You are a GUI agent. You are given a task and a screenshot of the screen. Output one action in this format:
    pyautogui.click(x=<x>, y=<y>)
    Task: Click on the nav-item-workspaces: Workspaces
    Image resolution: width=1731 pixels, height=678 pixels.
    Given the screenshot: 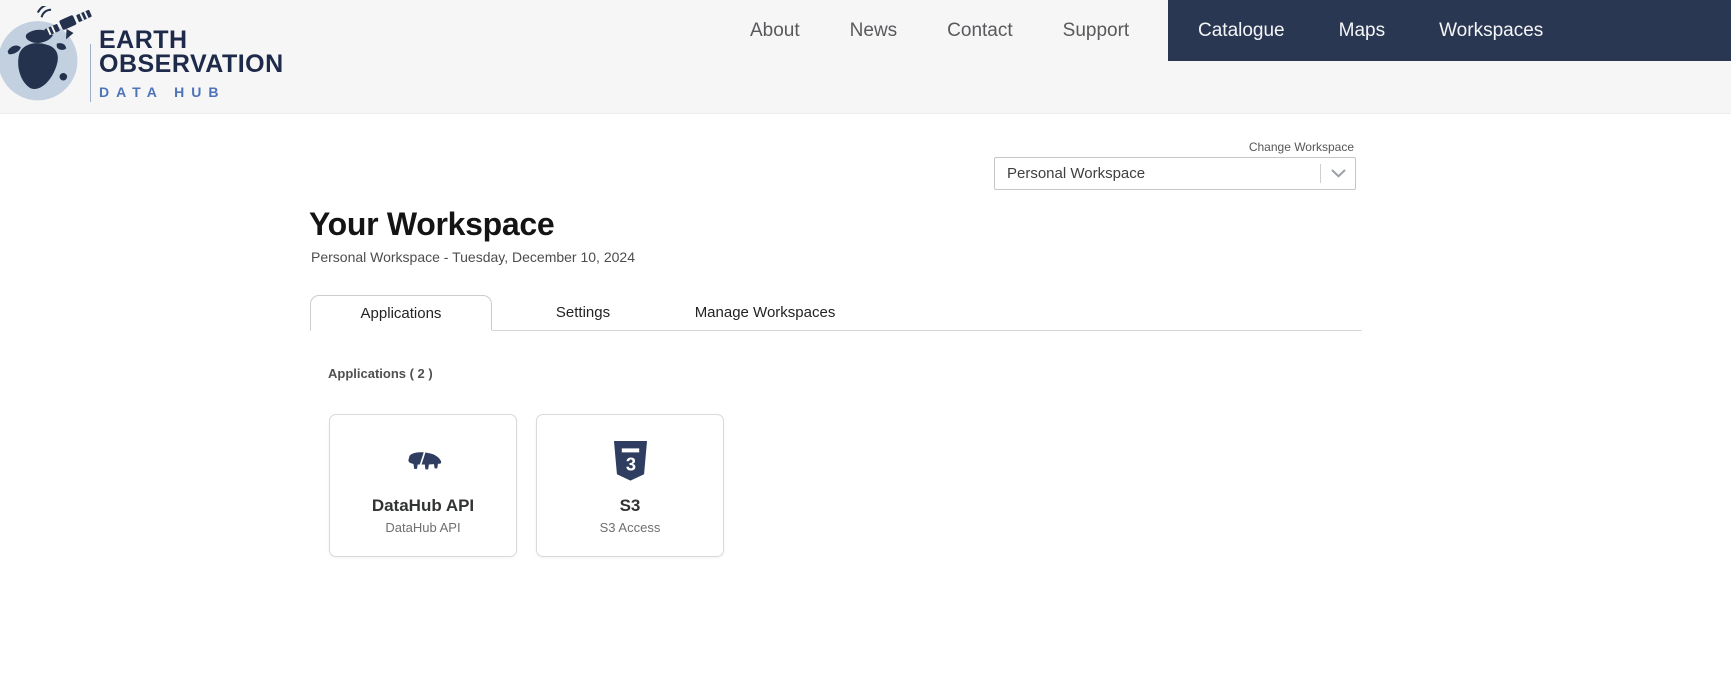 What is the action you would take?
    pyautogui.click(x=1491, y=31)
    